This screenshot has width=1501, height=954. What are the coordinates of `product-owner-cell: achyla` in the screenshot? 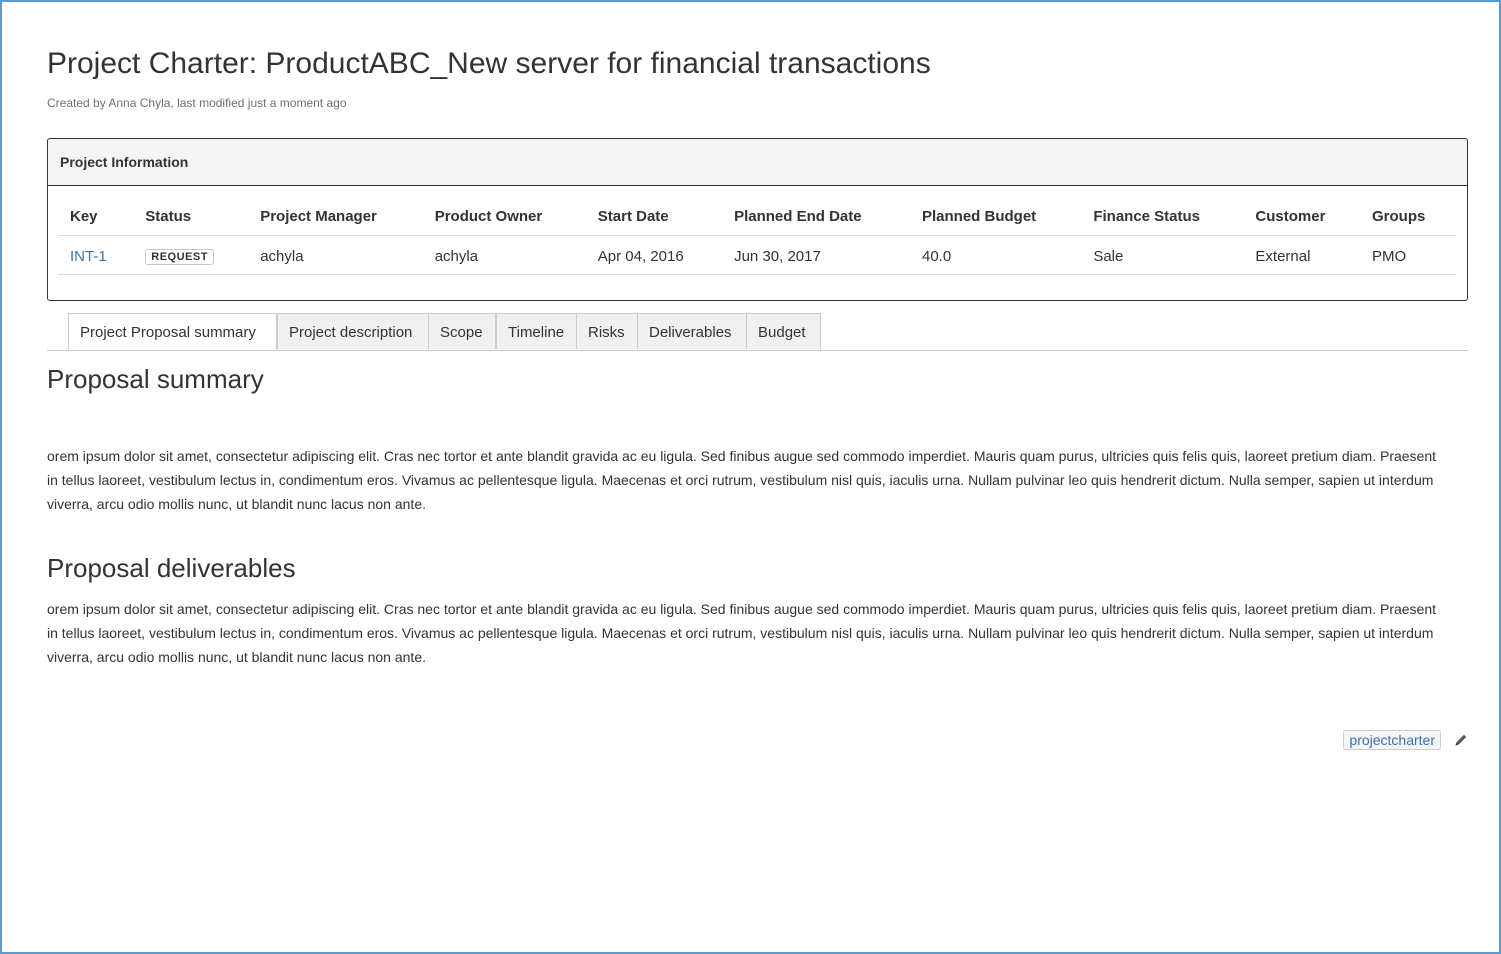 It's located at (504, 255).